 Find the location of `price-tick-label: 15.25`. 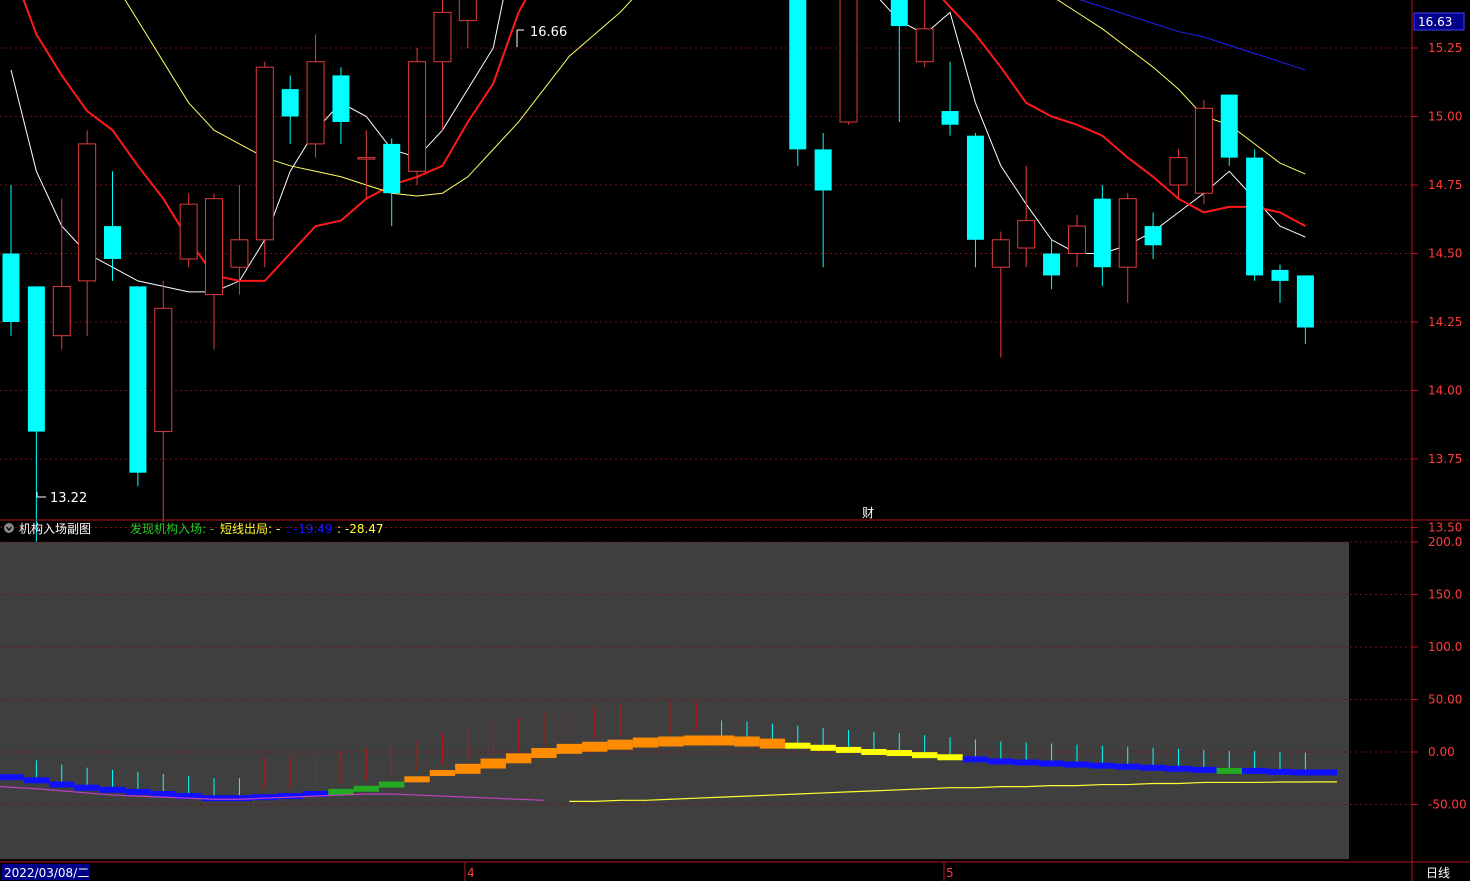

price-tick-label: 15.25 is located at coordinates (1445, 48).